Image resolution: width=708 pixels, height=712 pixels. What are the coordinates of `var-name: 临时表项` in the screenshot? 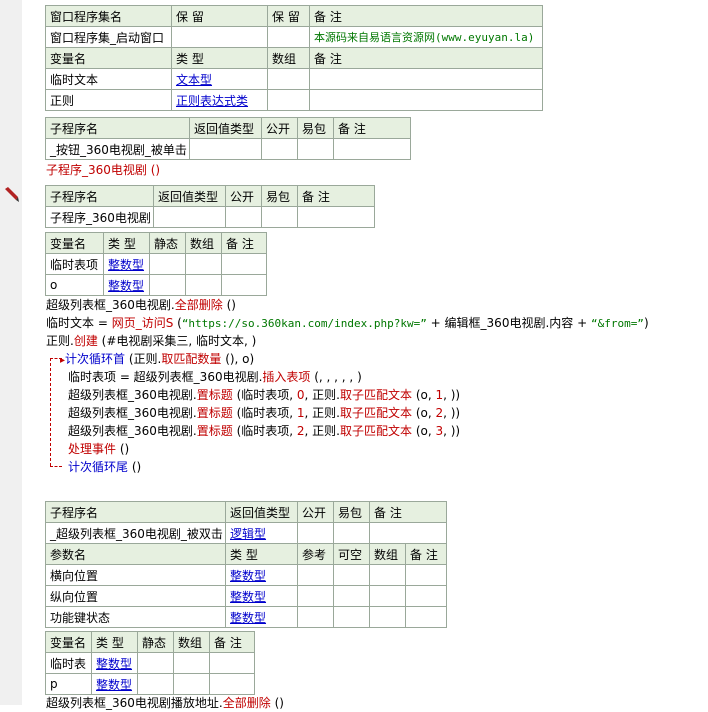 It's located at (74, 264).